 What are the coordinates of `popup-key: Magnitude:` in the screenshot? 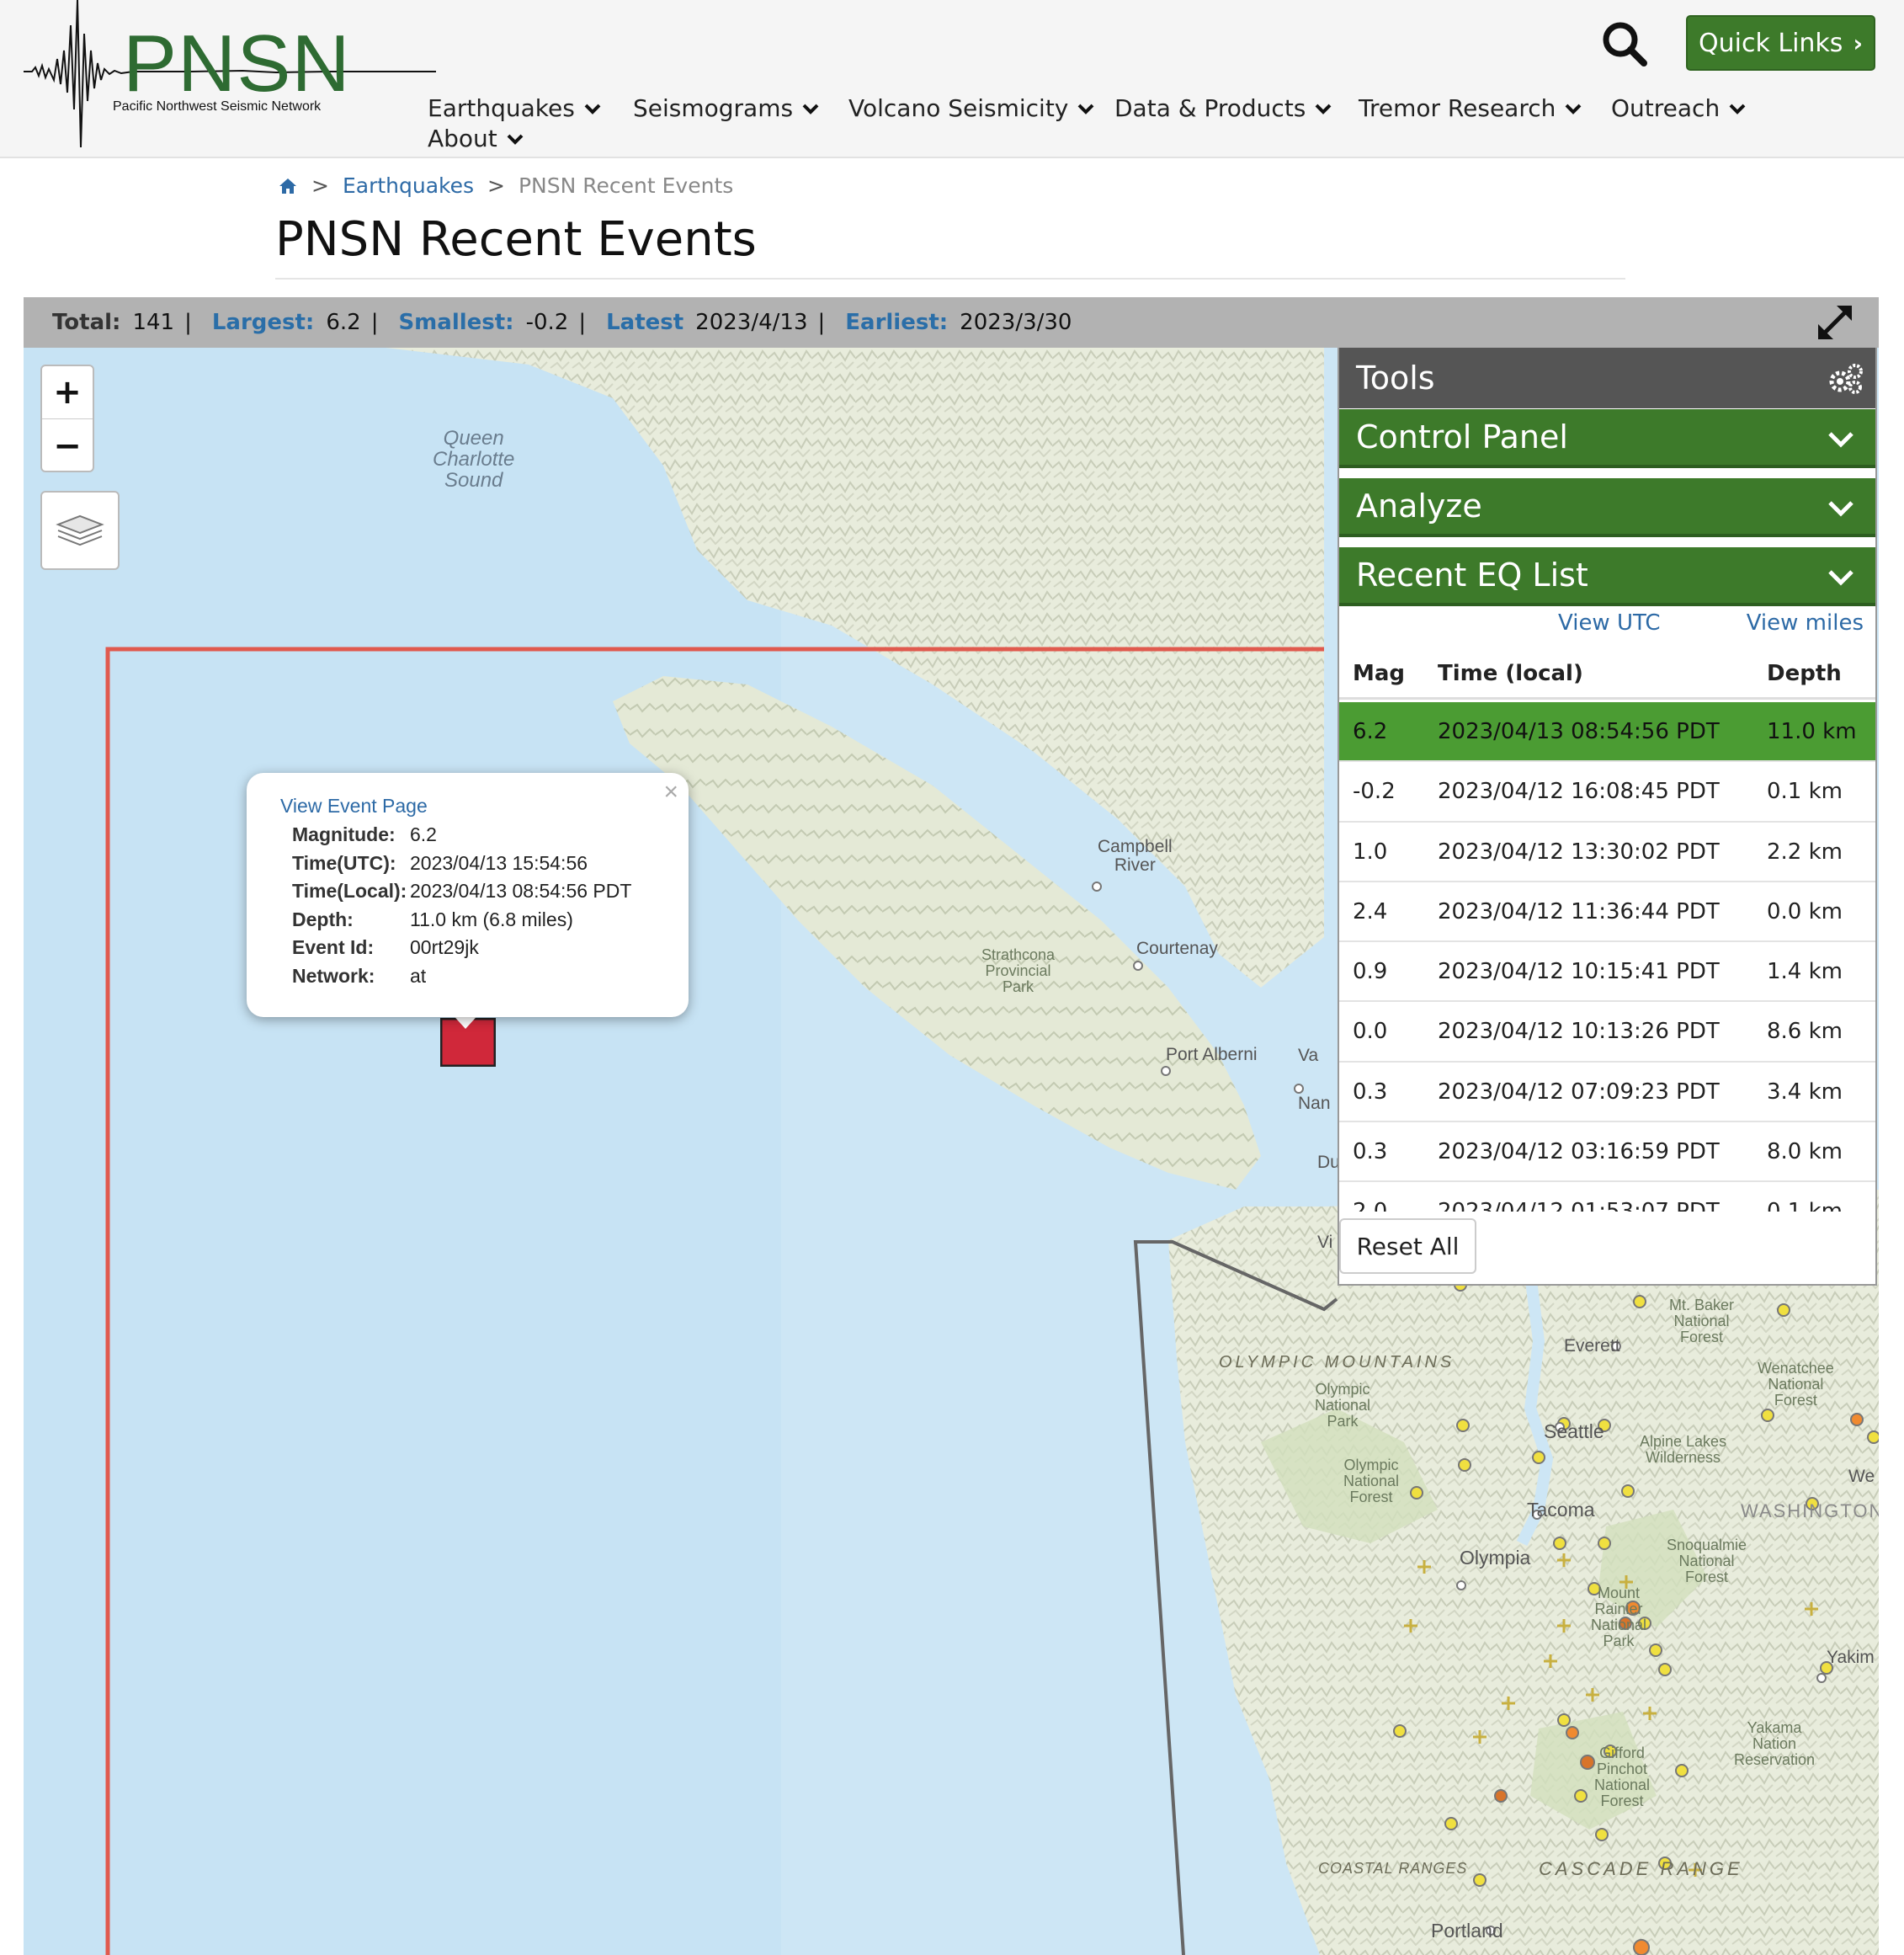 It's located at (344, 834).